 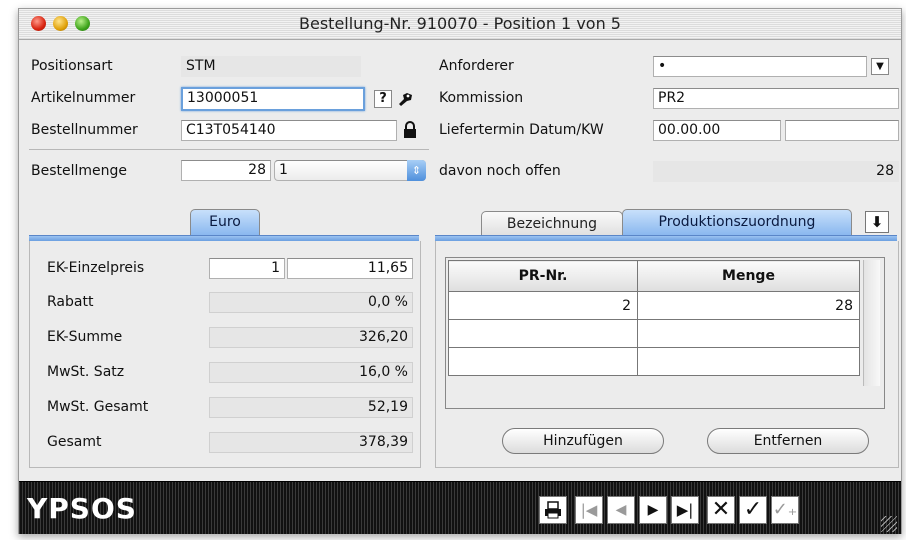 I want to click on table-cell: 2, so click(x=543, y=305).